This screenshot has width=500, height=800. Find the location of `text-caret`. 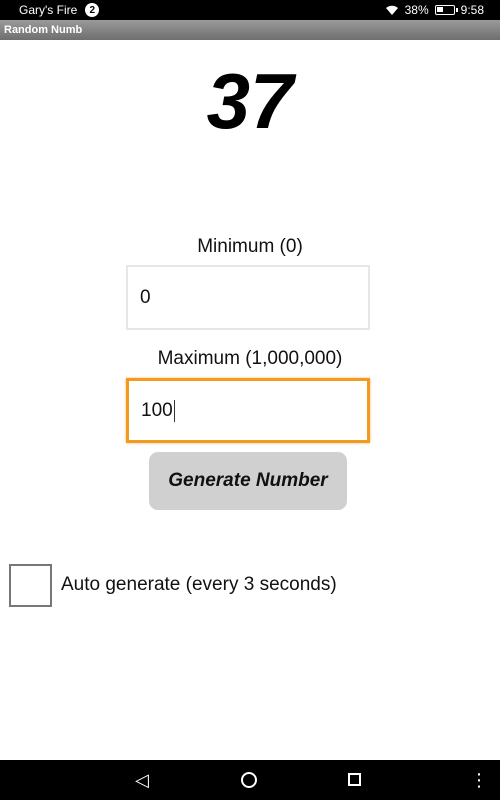

text-caret is located at coordinates (174, 410).